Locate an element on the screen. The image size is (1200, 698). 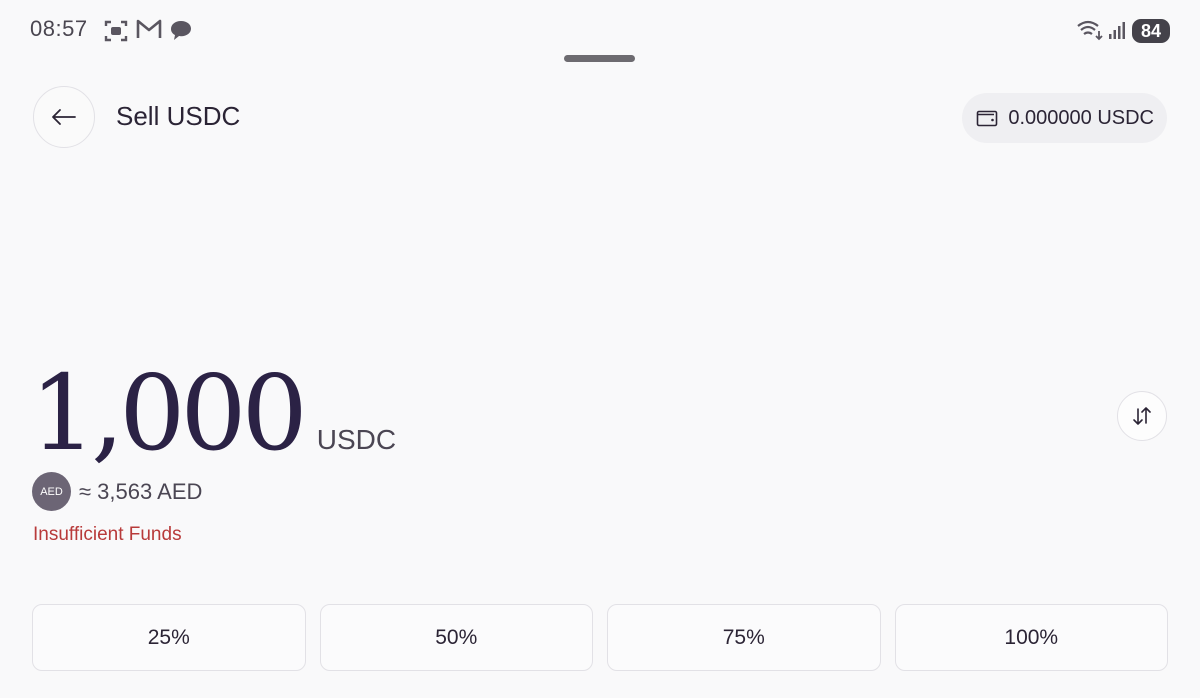
amount-display: 1,000 USDC is located at coordinates (213, 413).